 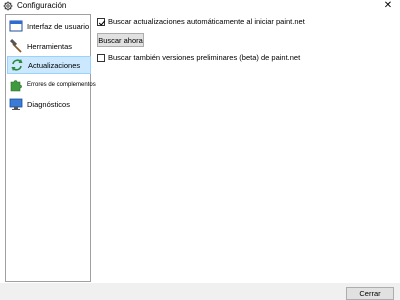 What do you see at coordinates (388, 6) in the screenshot?
I see `close-window-button: ✕` at bounding box center [388, 6].